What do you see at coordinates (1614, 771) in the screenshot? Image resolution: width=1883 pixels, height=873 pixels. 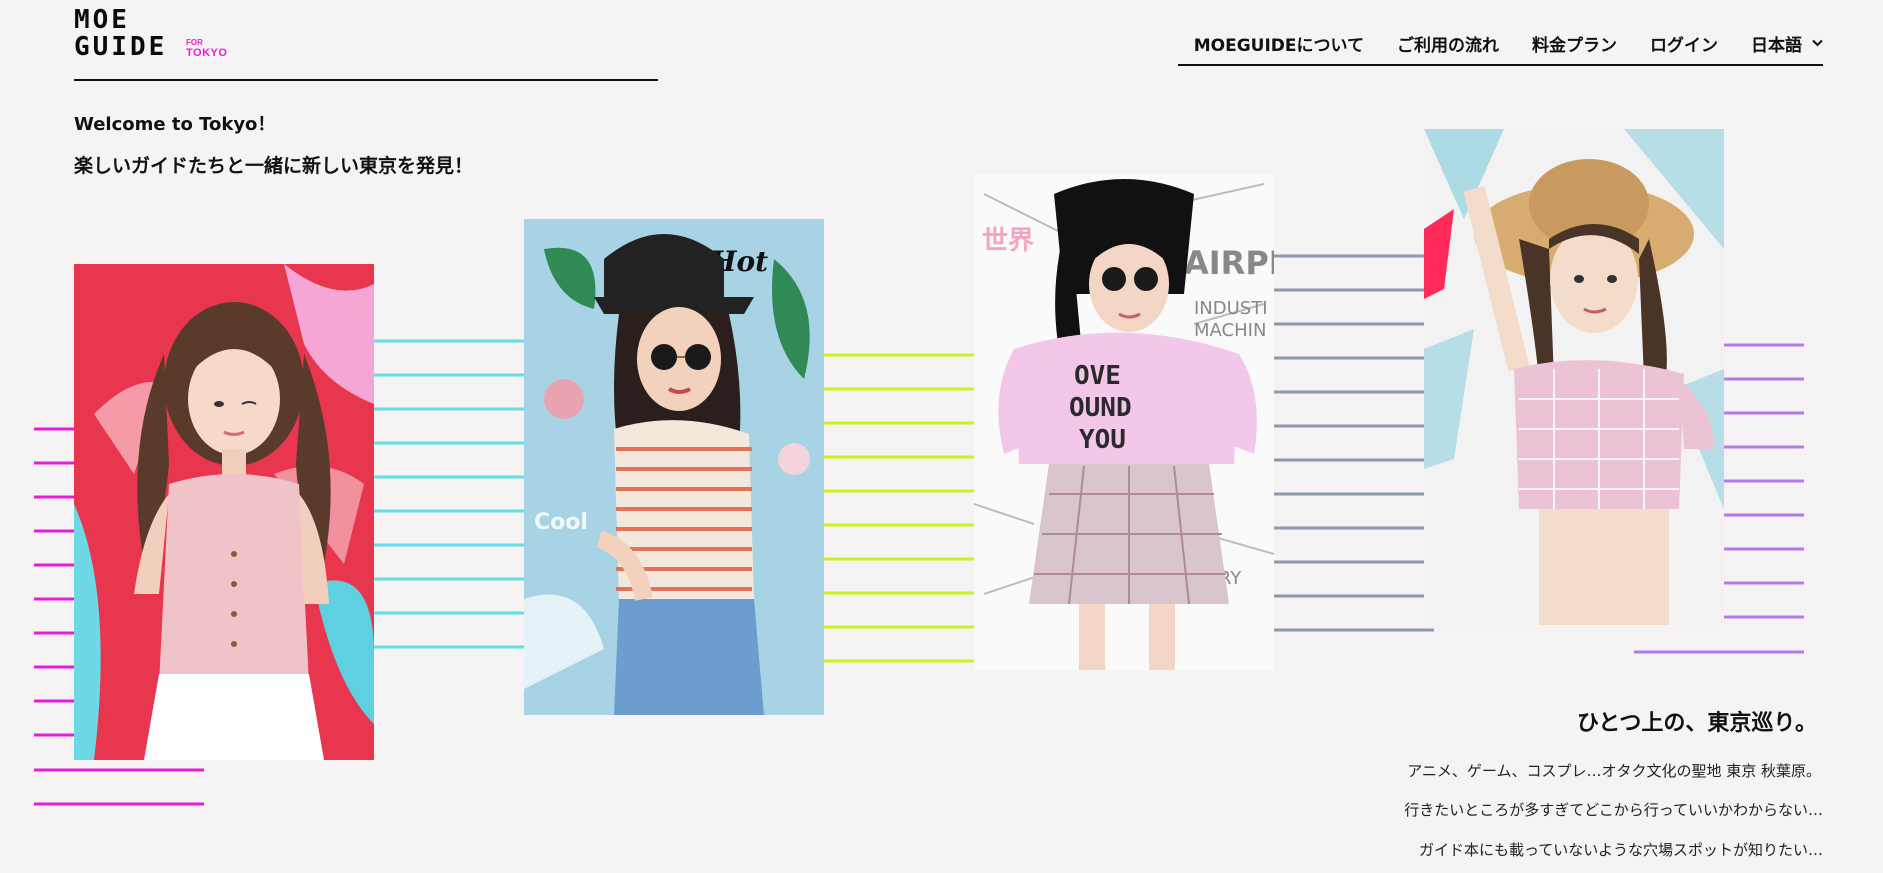 I see `intro-line-1: アニメ、ゲーム、コスプレ…オタク文化の聖地 東京 秋葉原。` at bounding box center [1614, 771].